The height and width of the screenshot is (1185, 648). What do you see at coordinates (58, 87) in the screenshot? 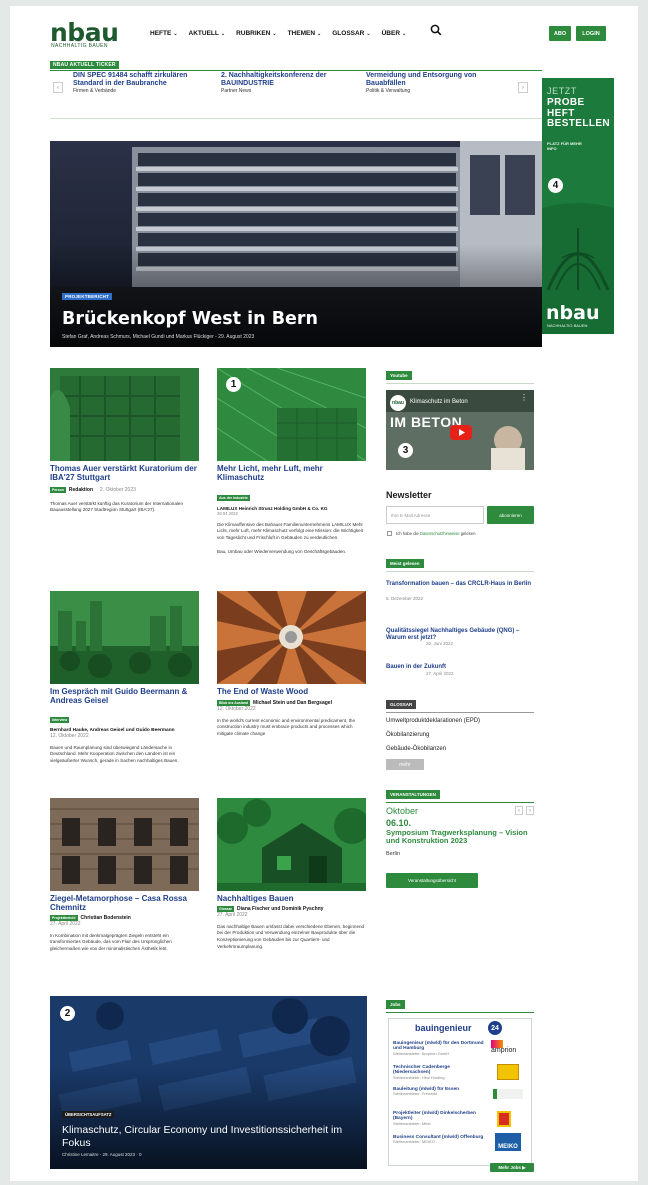
I see `ticker-prev-button: ‹` at bounding box center [58, 87].